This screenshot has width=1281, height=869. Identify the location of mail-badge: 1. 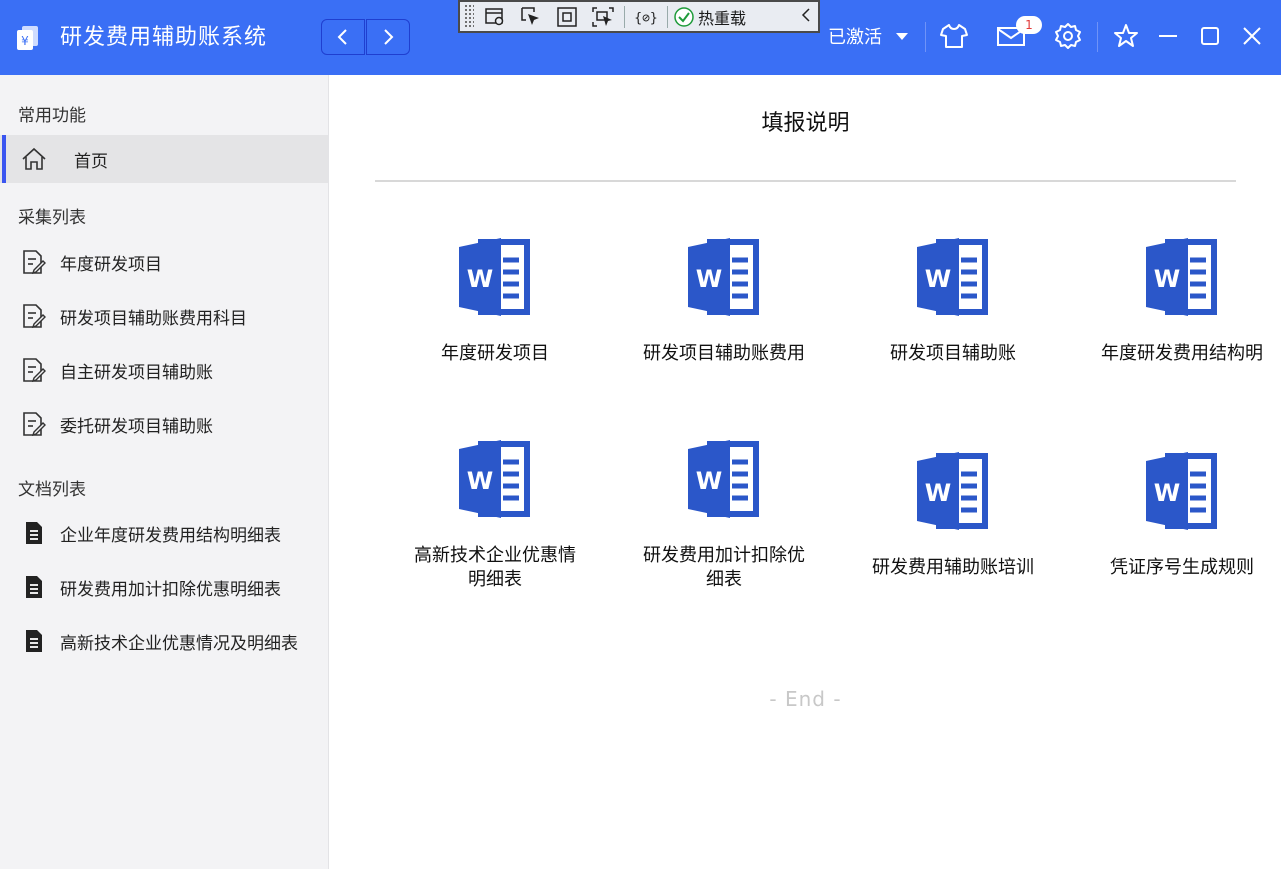
(1029, 25).